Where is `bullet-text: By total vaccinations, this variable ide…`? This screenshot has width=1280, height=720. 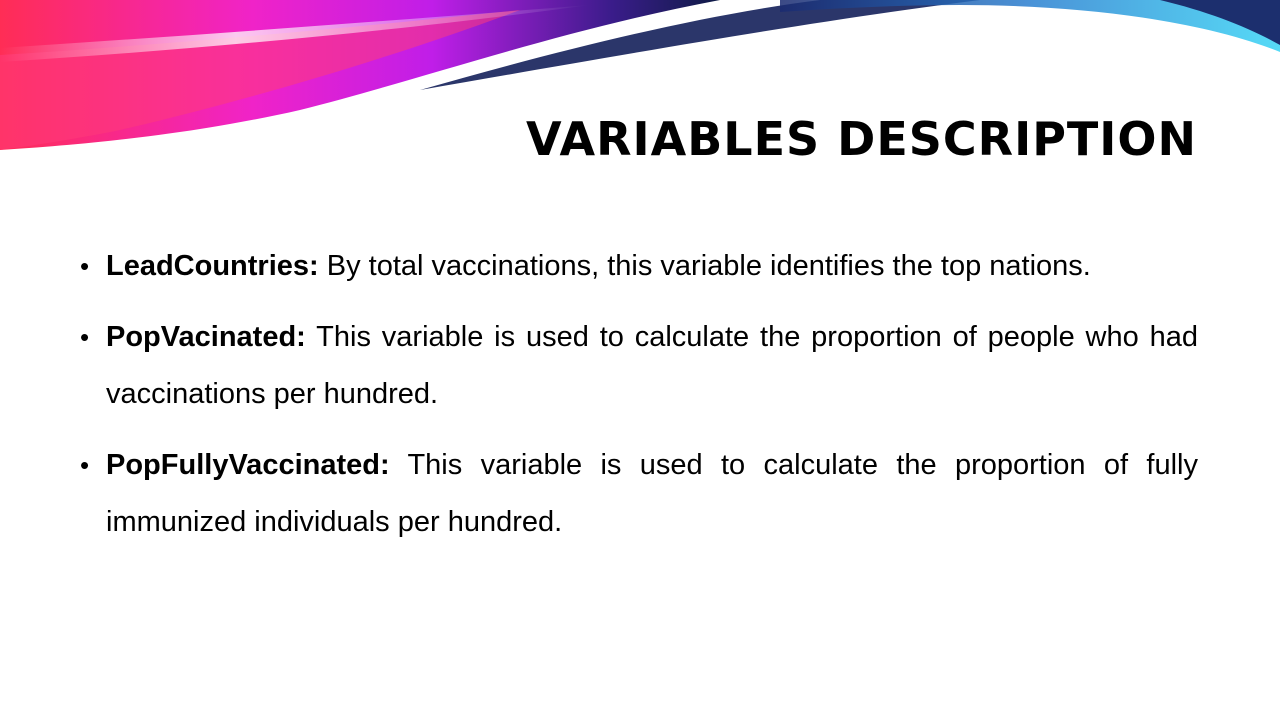
bullet-text: By total vaccinations, this variable ide… is located at coordinates (708, 266).